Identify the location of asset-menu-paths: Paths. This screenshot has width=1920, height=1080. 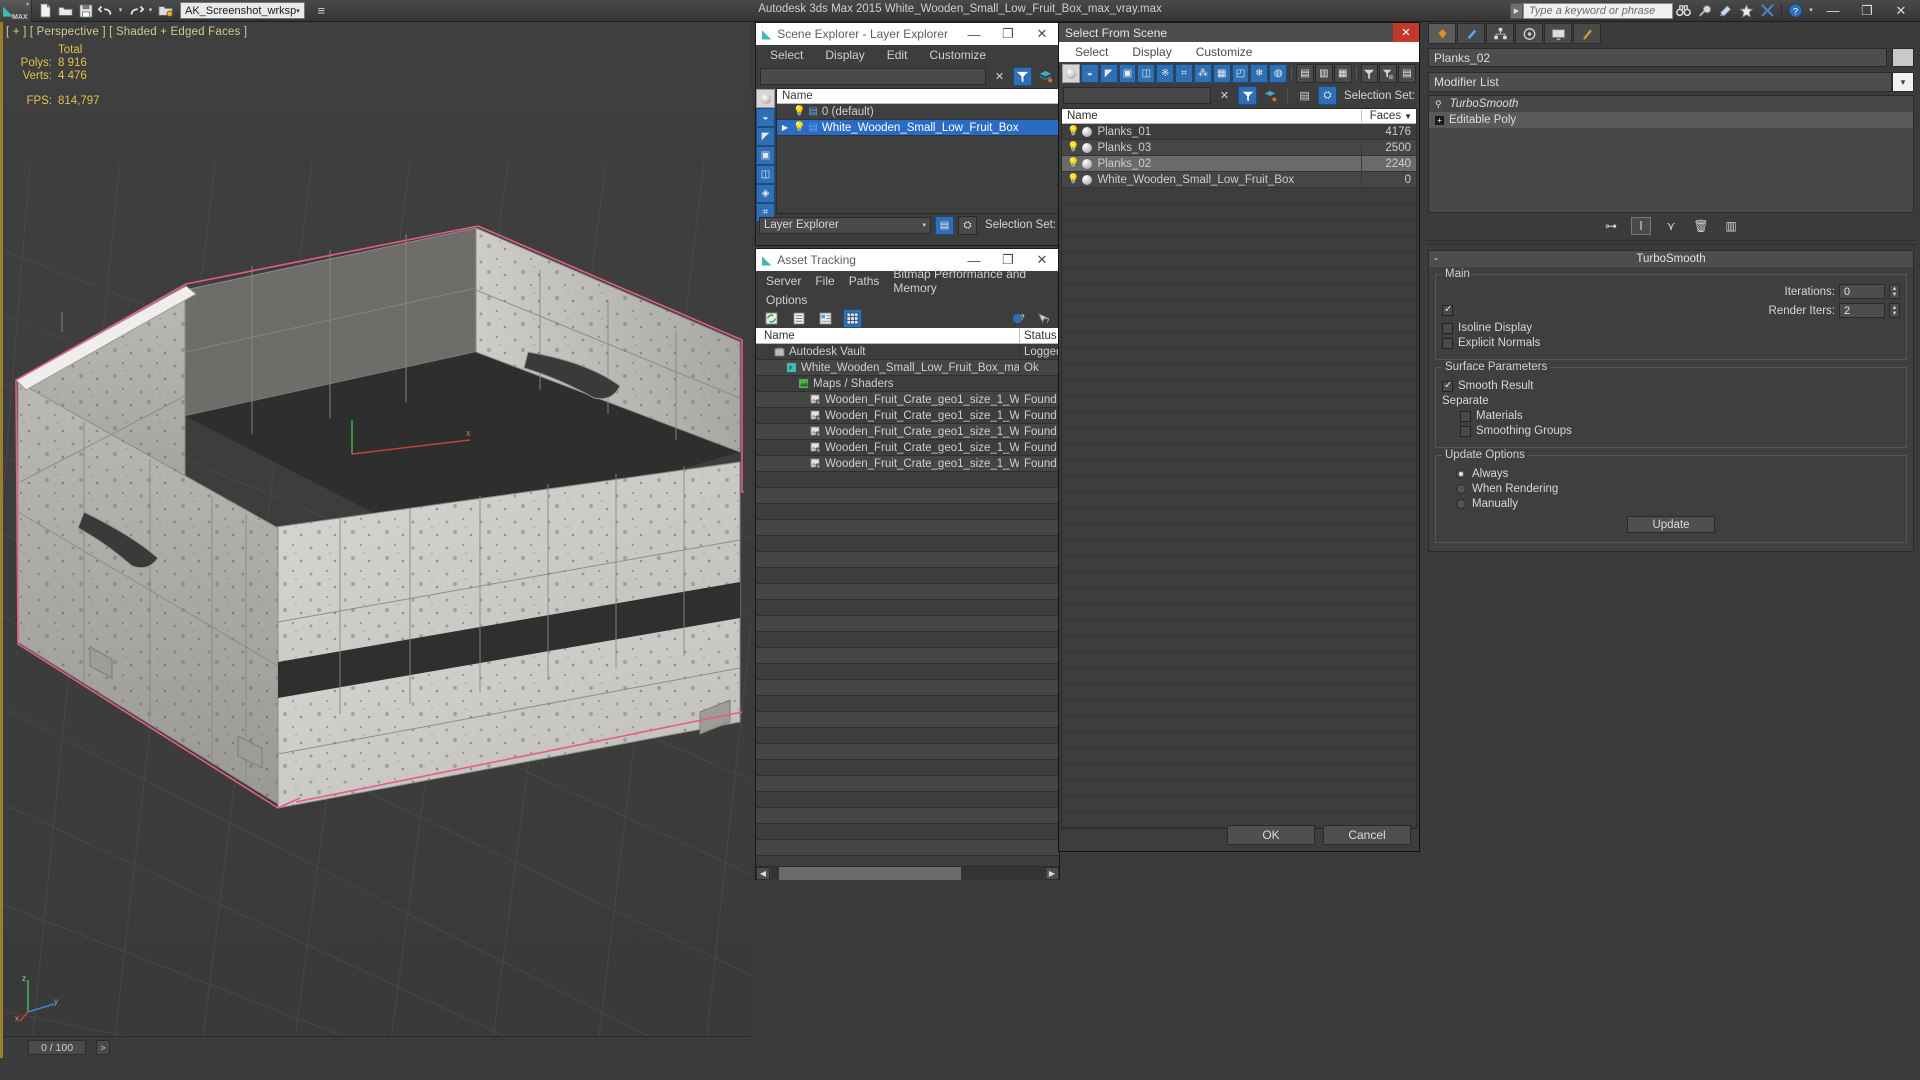
(864, 281).